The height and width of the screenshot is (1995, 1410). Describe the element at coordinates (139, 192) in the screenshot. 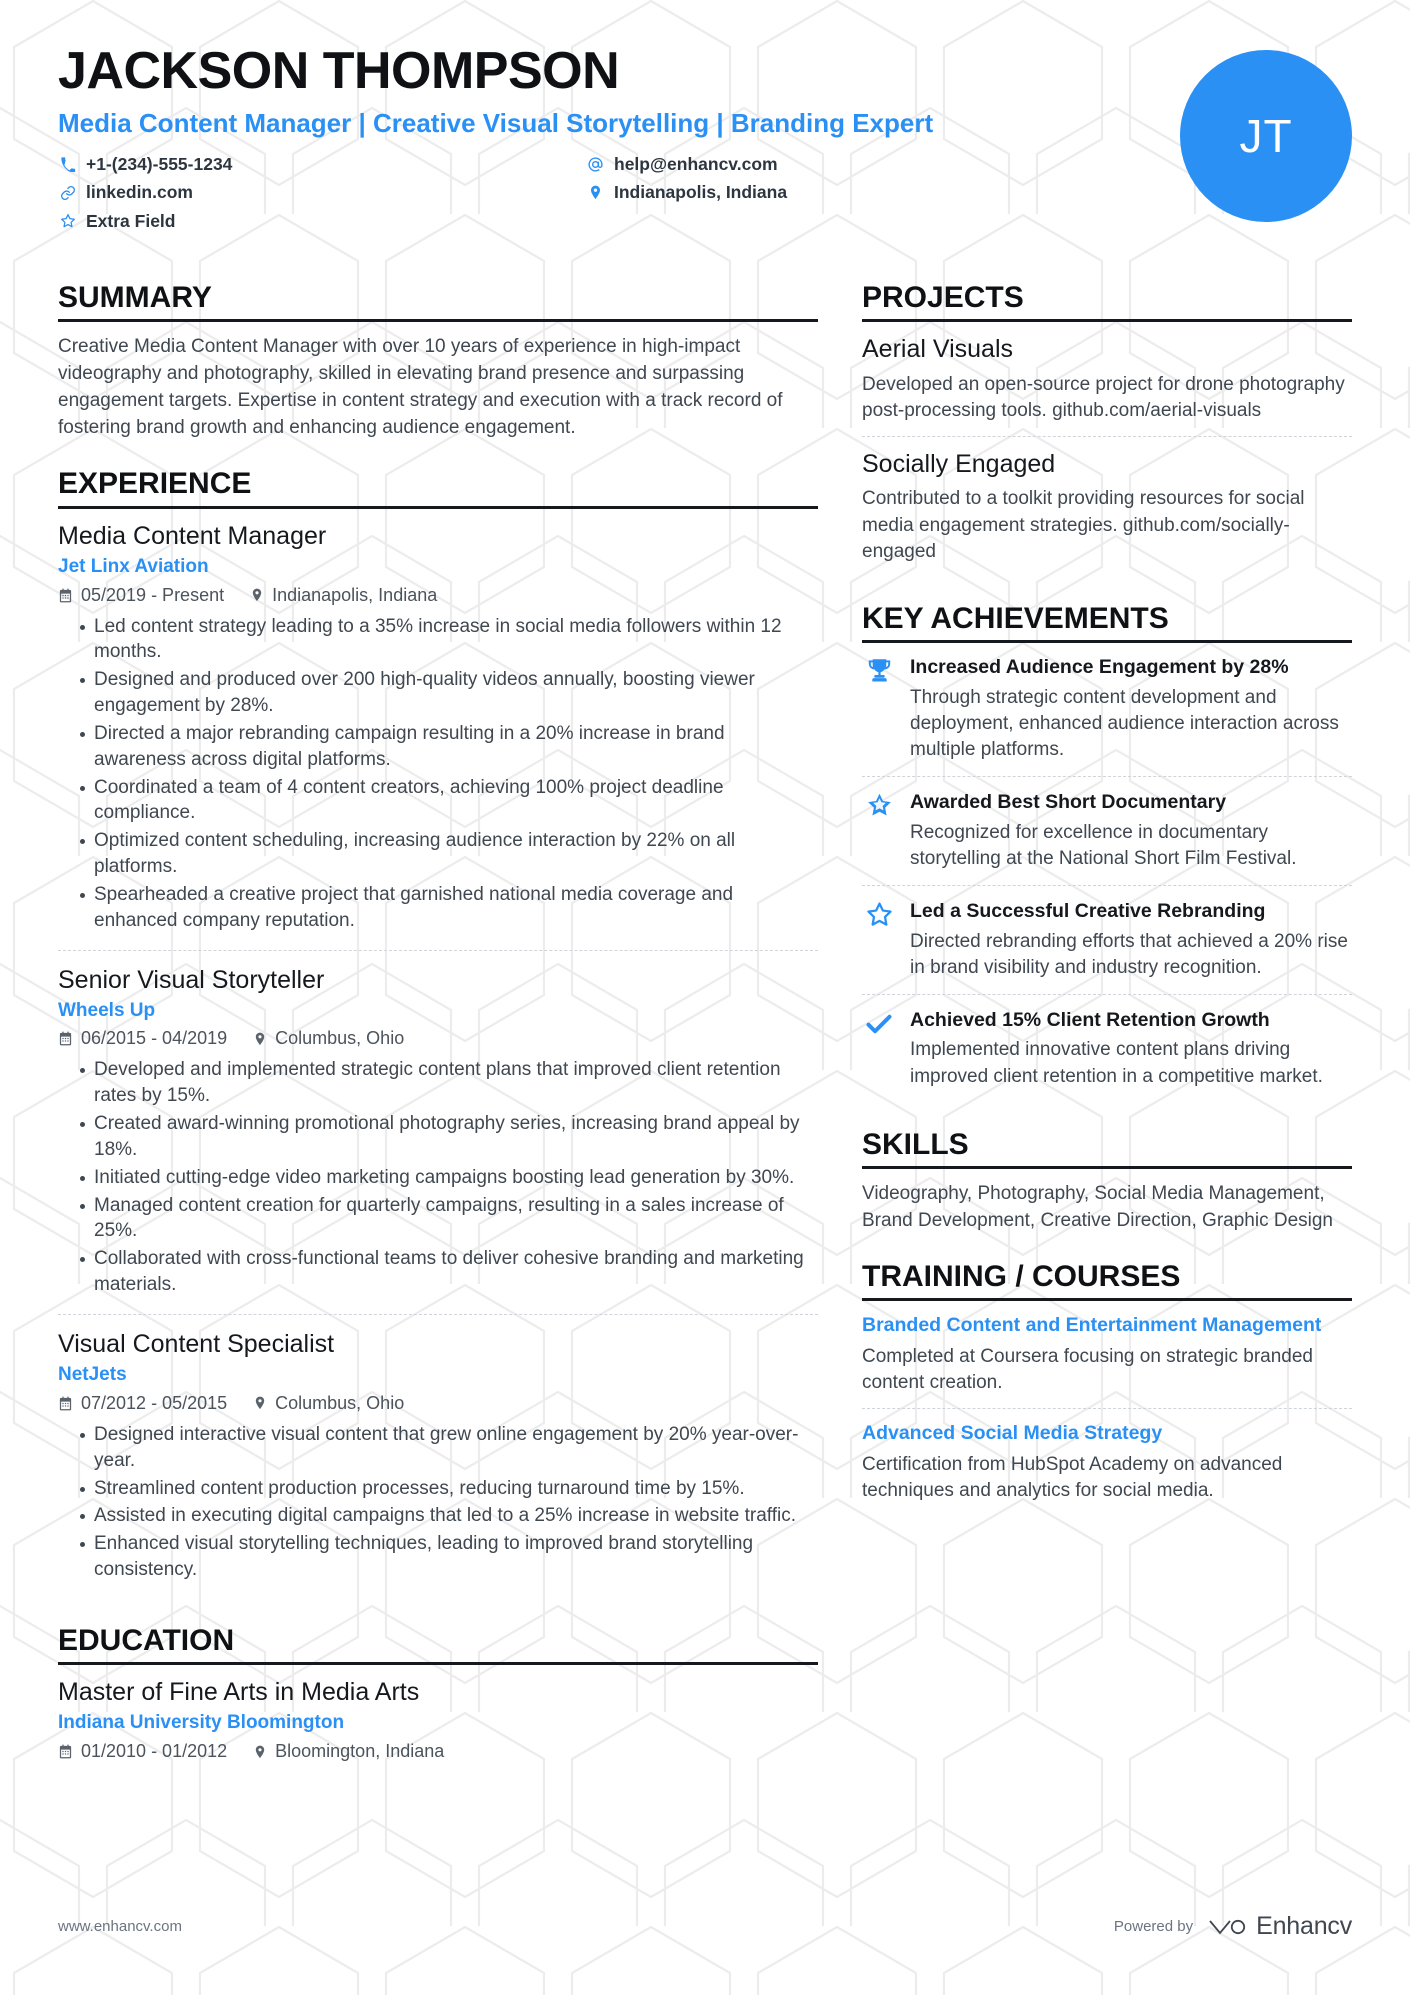

I see `contact-linkedin-value: linkedin.com` at that location.